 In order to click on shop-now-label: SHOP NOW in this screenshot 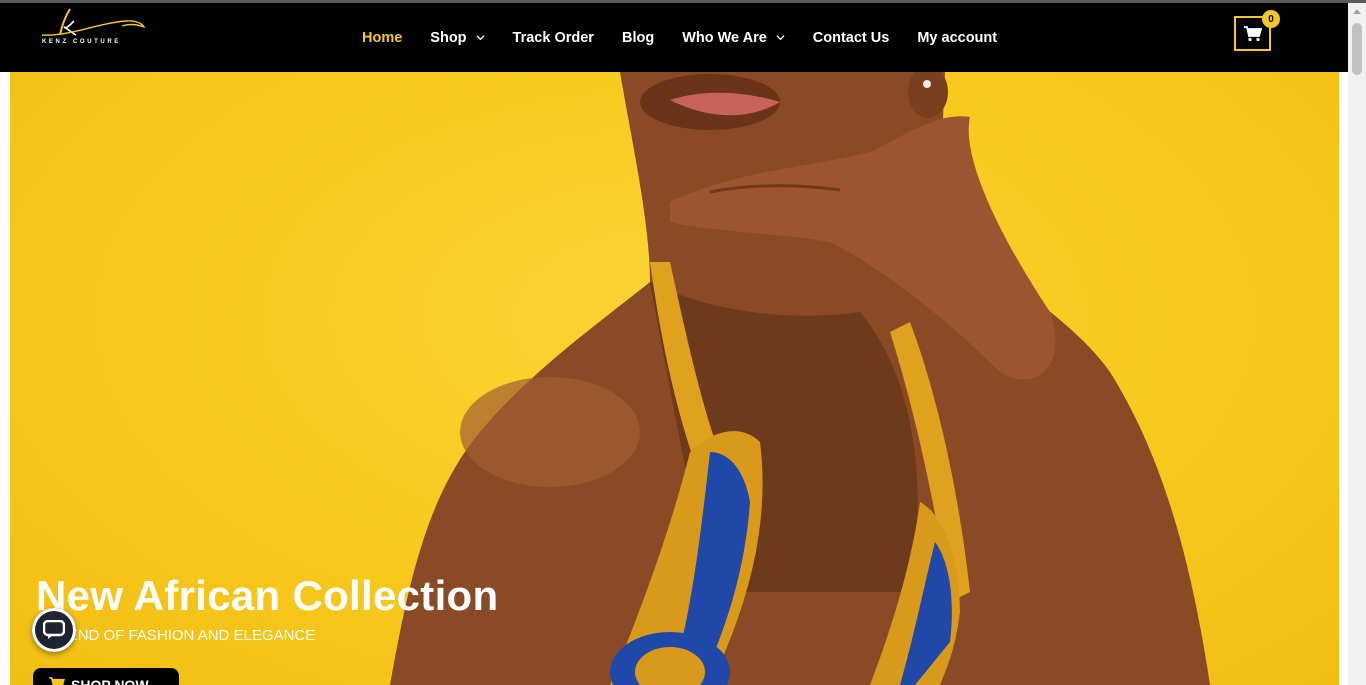, I will do `click(110, 681)`.